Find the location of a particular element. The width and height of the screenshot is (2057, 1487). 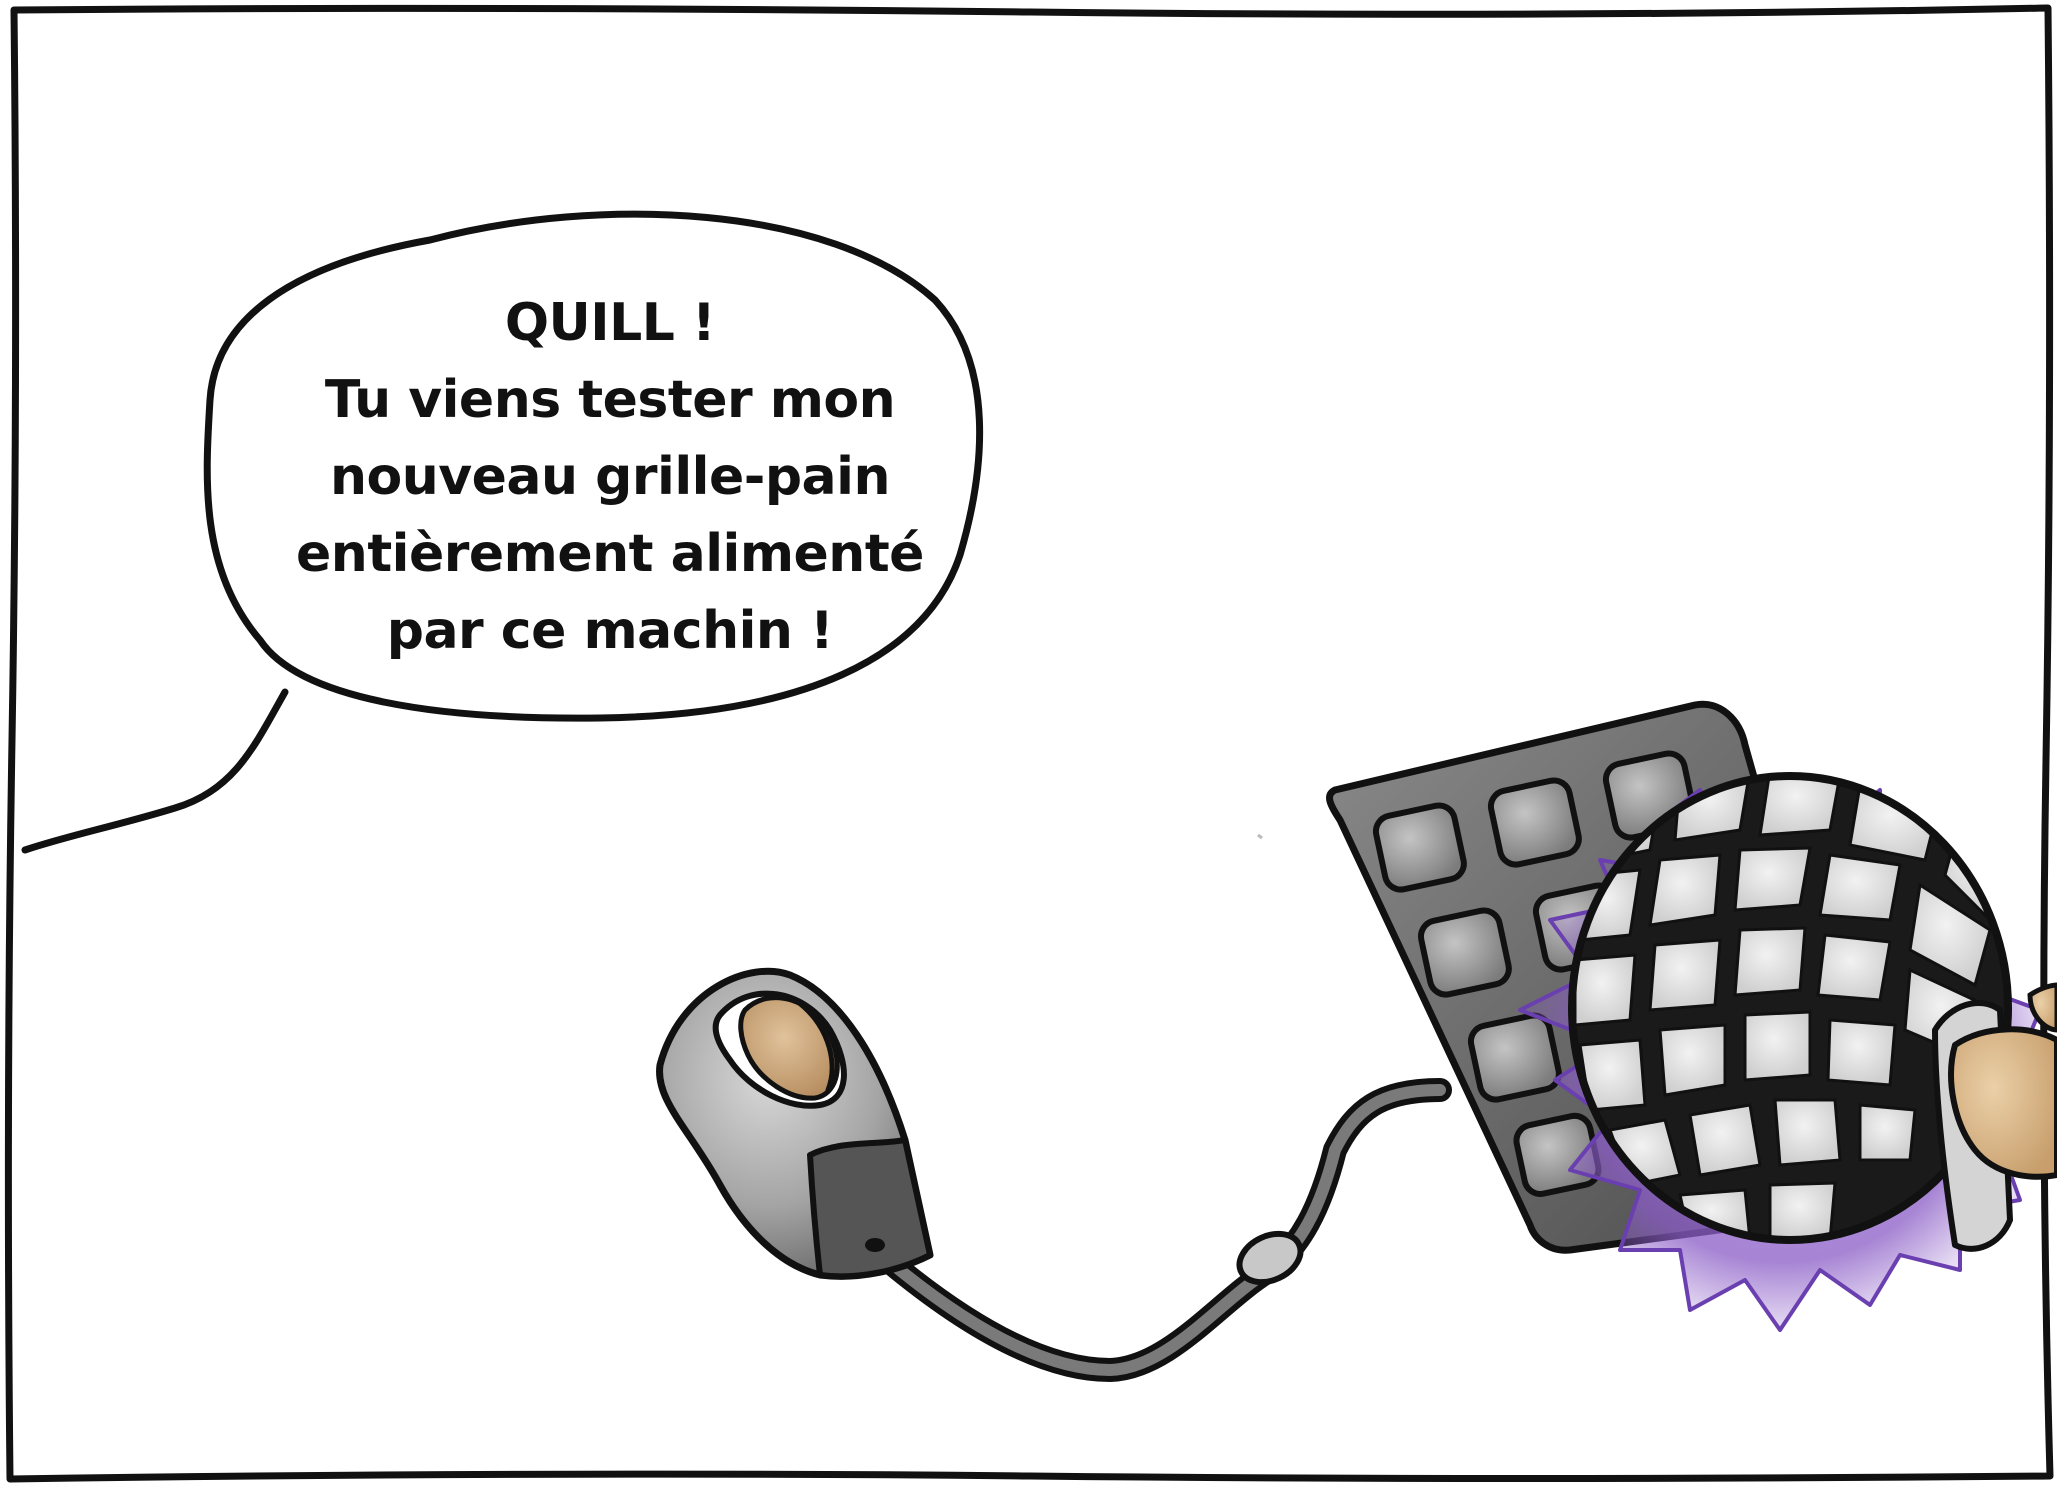

speech-line: par ce machin ! is located at coordinates (610, 631).